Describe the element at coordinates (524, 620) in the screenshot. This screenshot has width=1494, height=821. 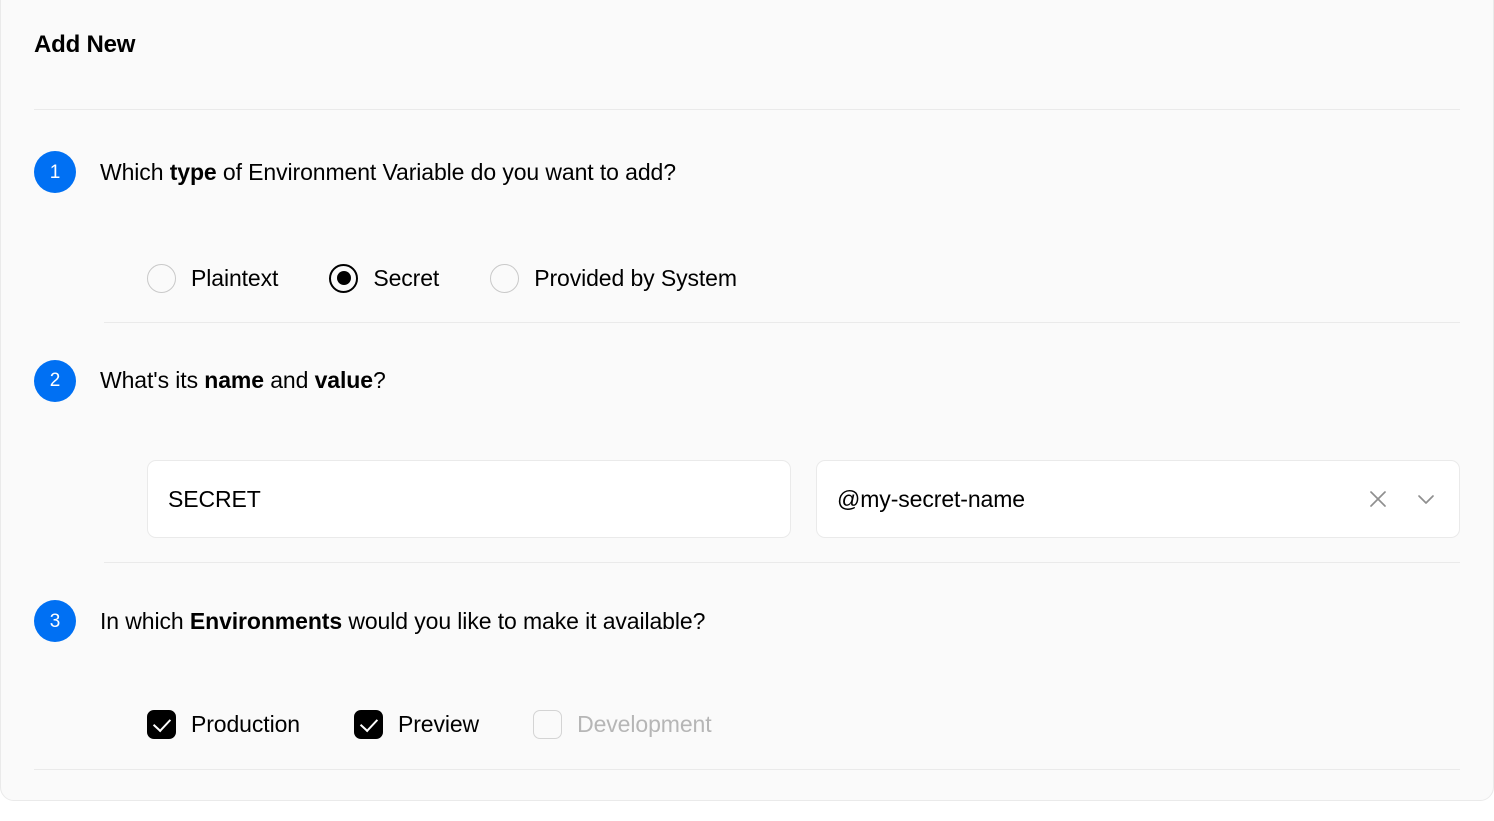
I see `step-3-question-post: would you like to make it available?` at that location.